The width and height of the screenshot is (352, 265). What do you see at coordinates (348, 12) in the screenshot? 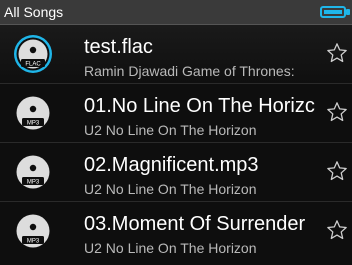
I see `battery-tip` at bounding box center [348, 12].